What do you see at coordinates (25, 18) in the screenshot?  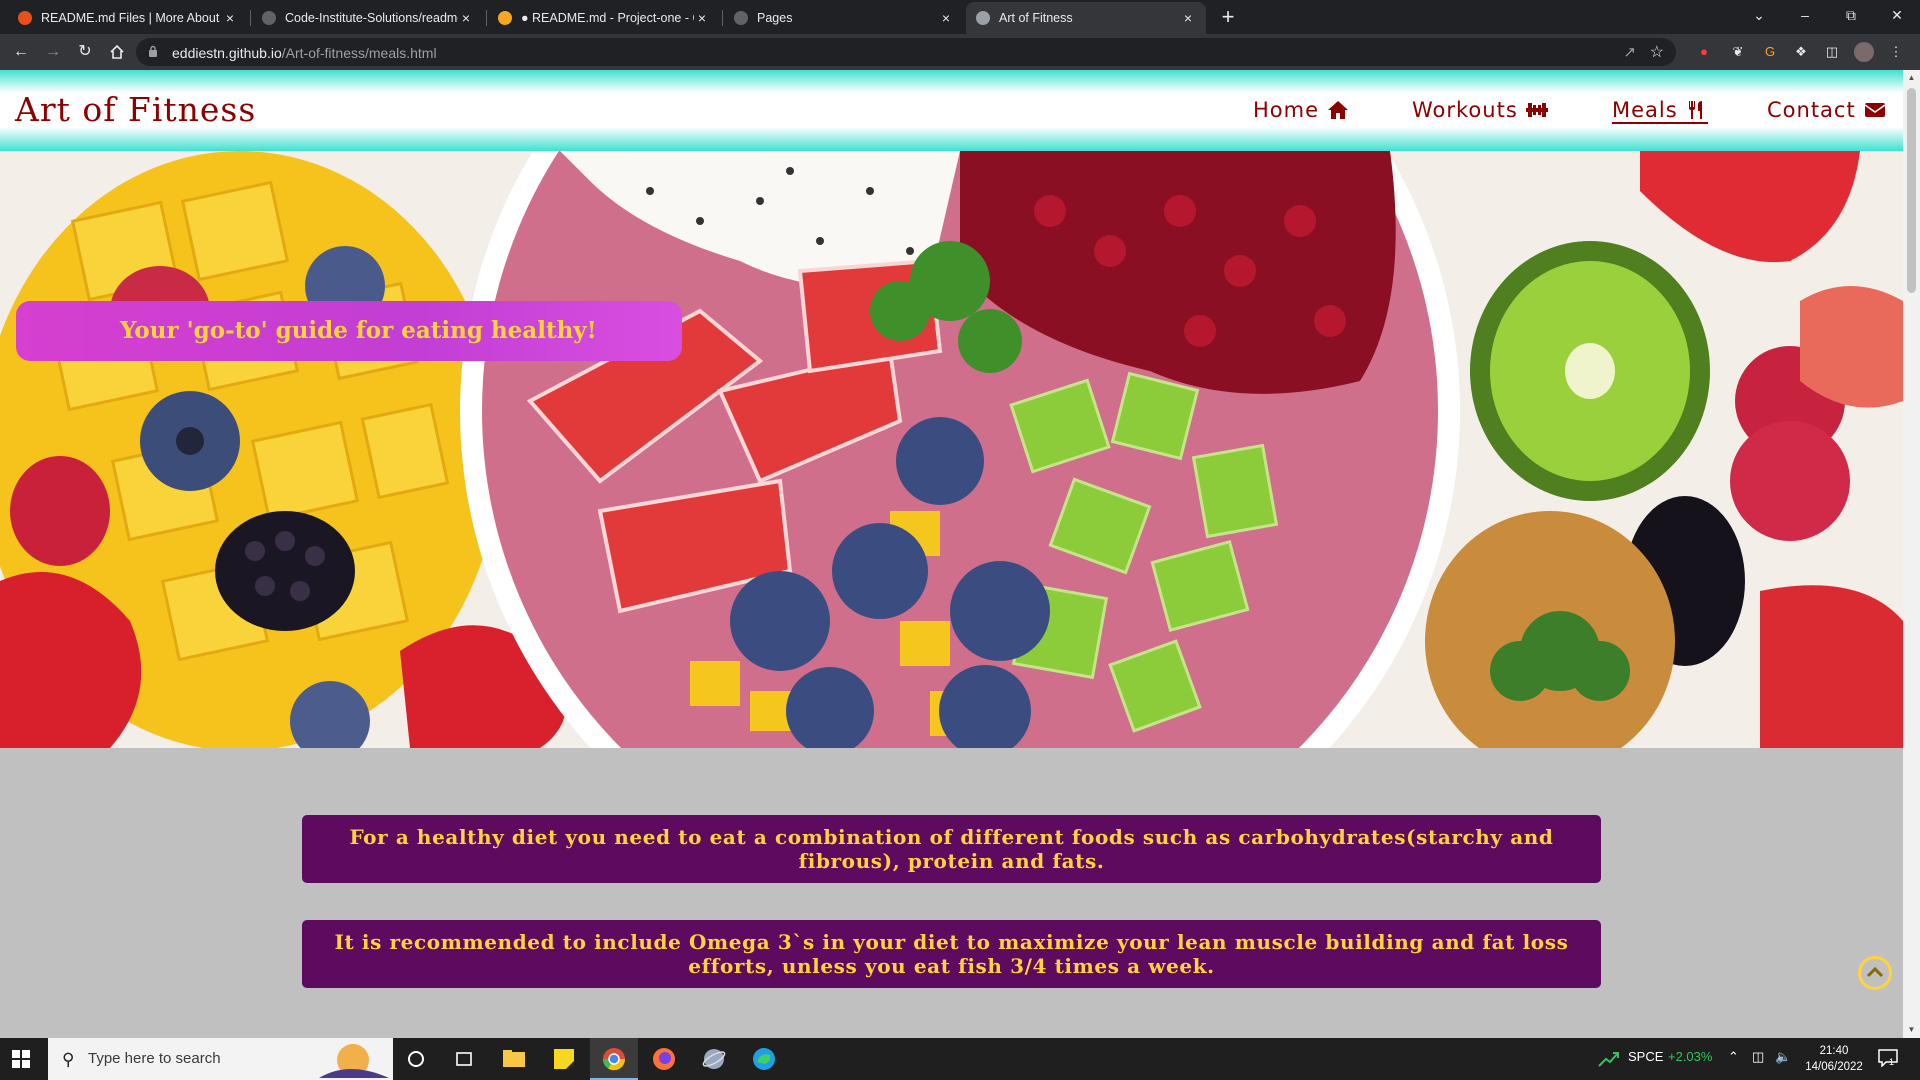 I see `opera-favicon-icon` at bounding box center [25, 18].